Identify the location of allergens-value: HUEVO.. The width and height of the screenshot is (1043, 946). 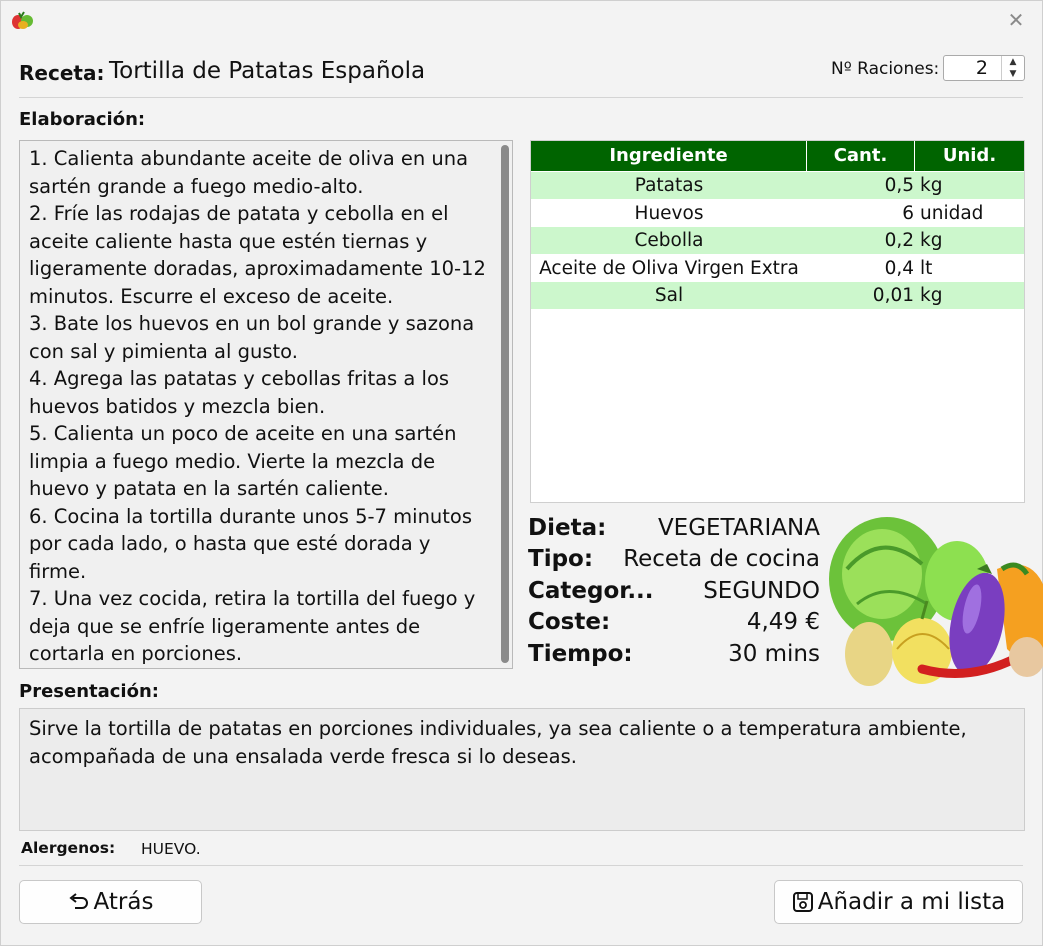
(171, 849).